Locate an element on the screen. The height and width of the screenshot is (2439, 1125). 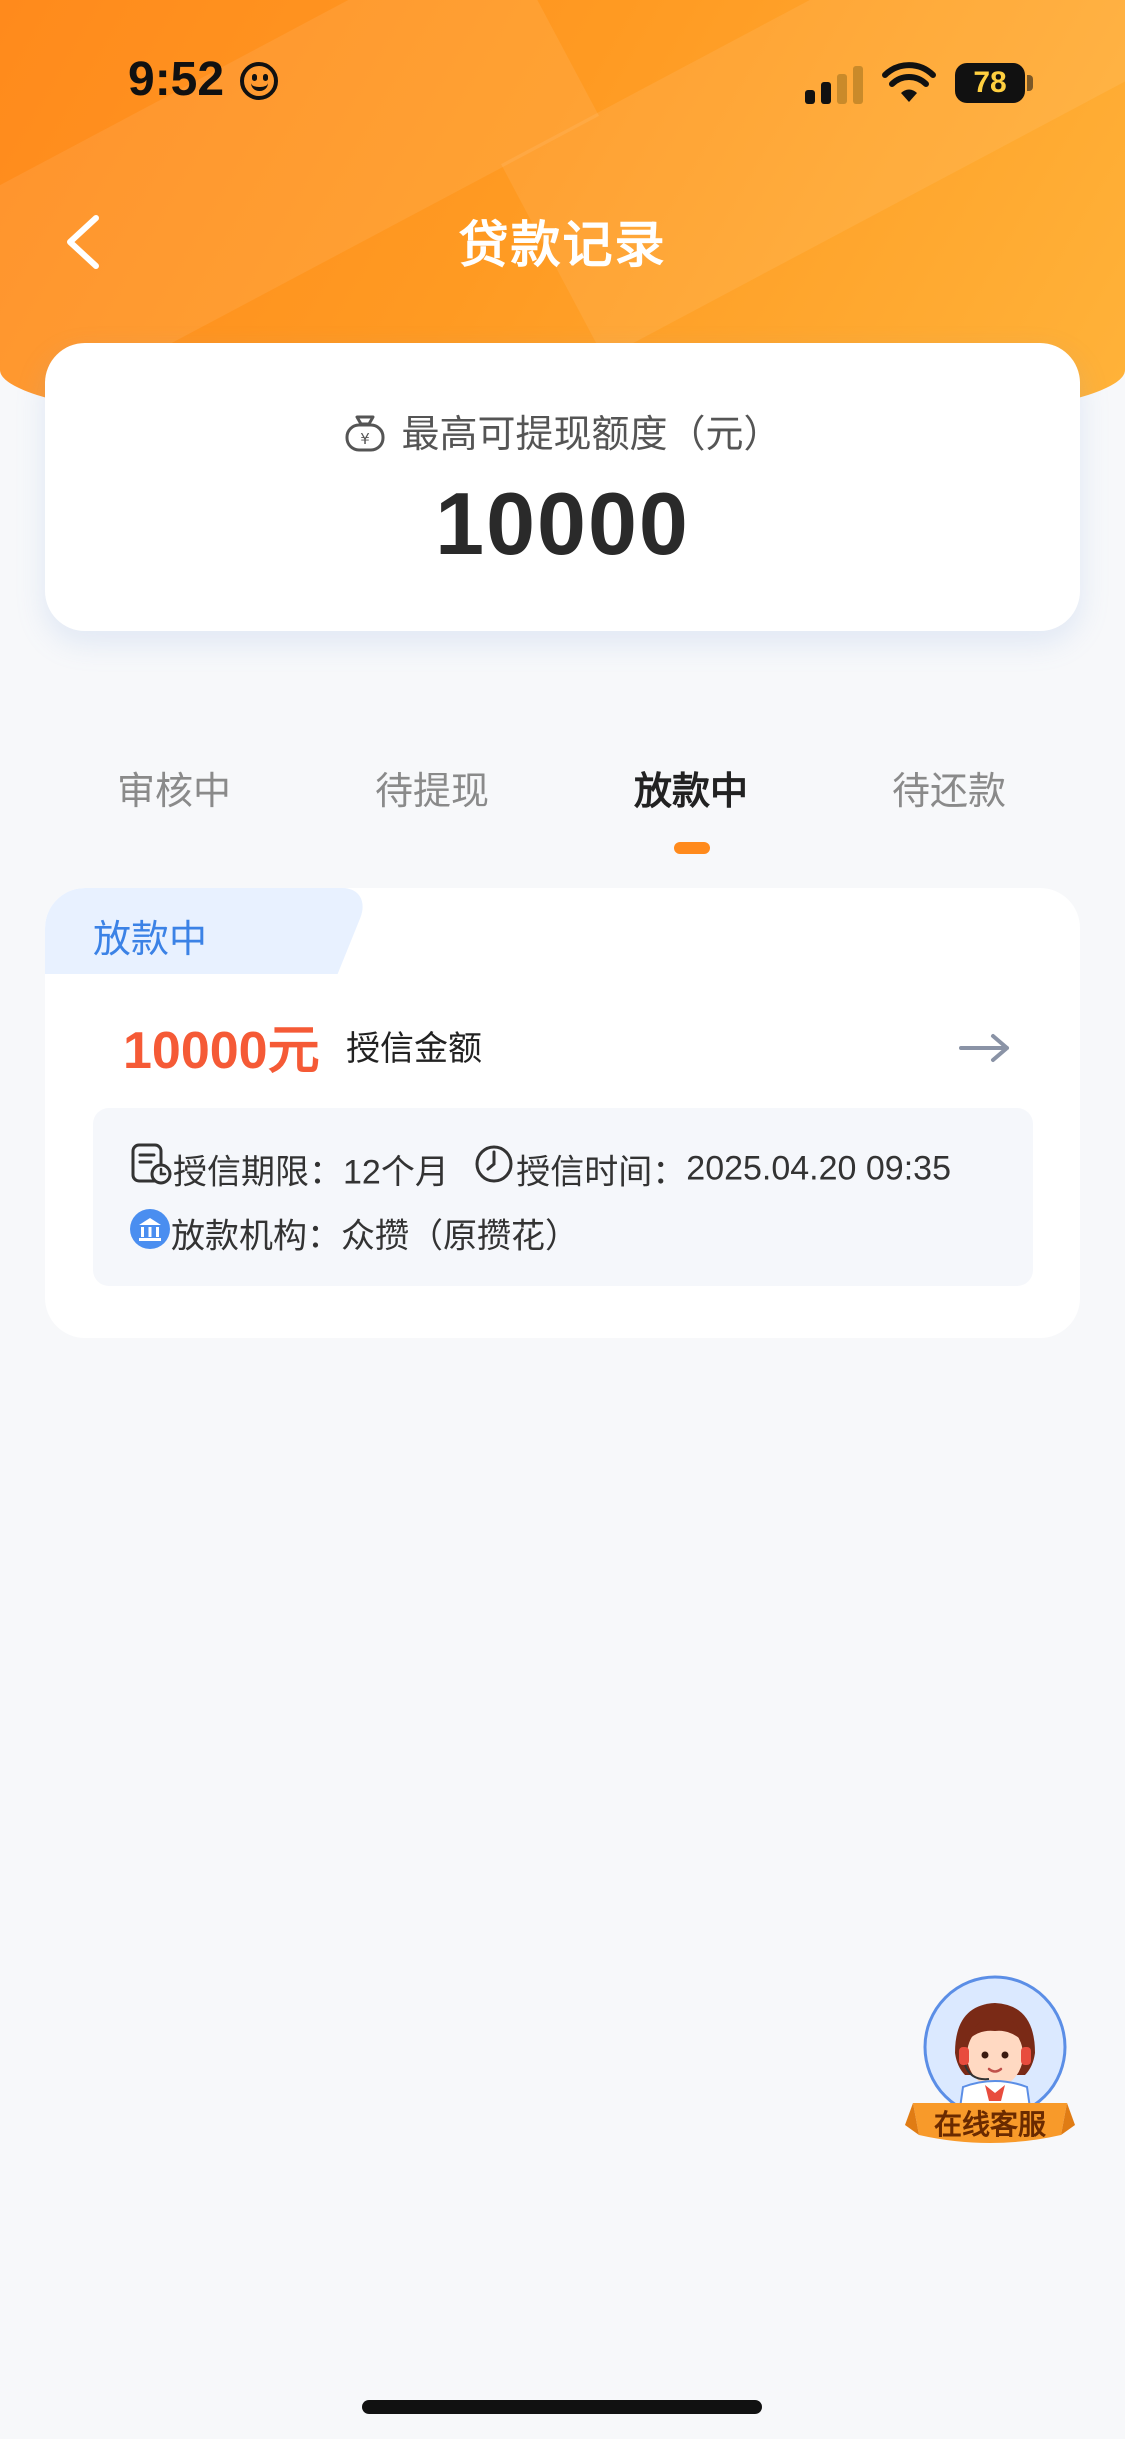
battery-tip-icon is located at coordinates (1030, 83).